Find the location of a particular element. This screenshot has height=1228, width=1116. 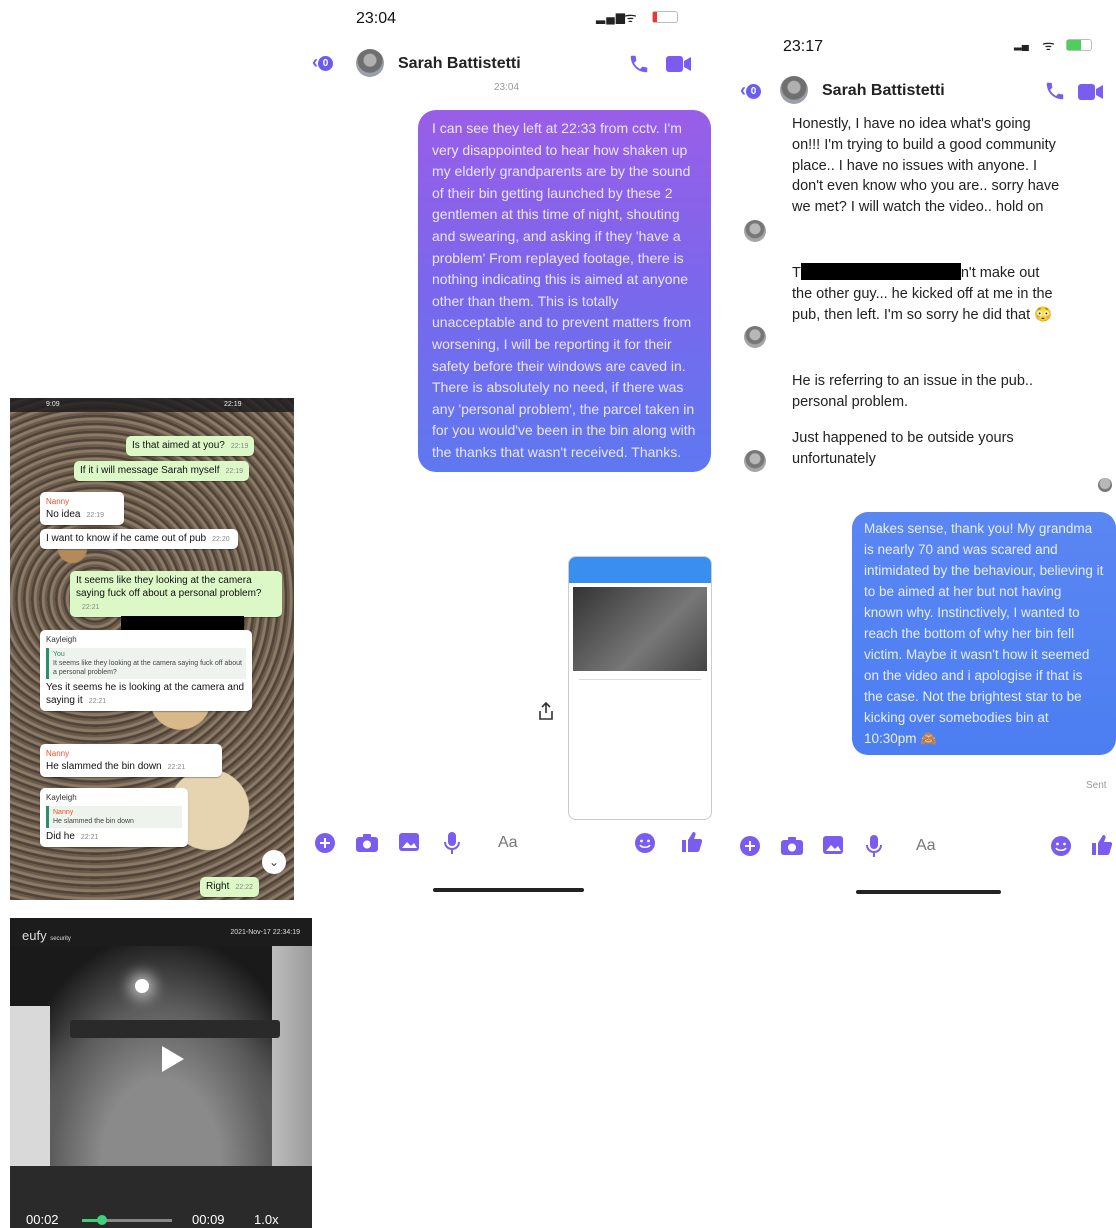

shared-video-thumbnail is located at coordinates (640, 688).